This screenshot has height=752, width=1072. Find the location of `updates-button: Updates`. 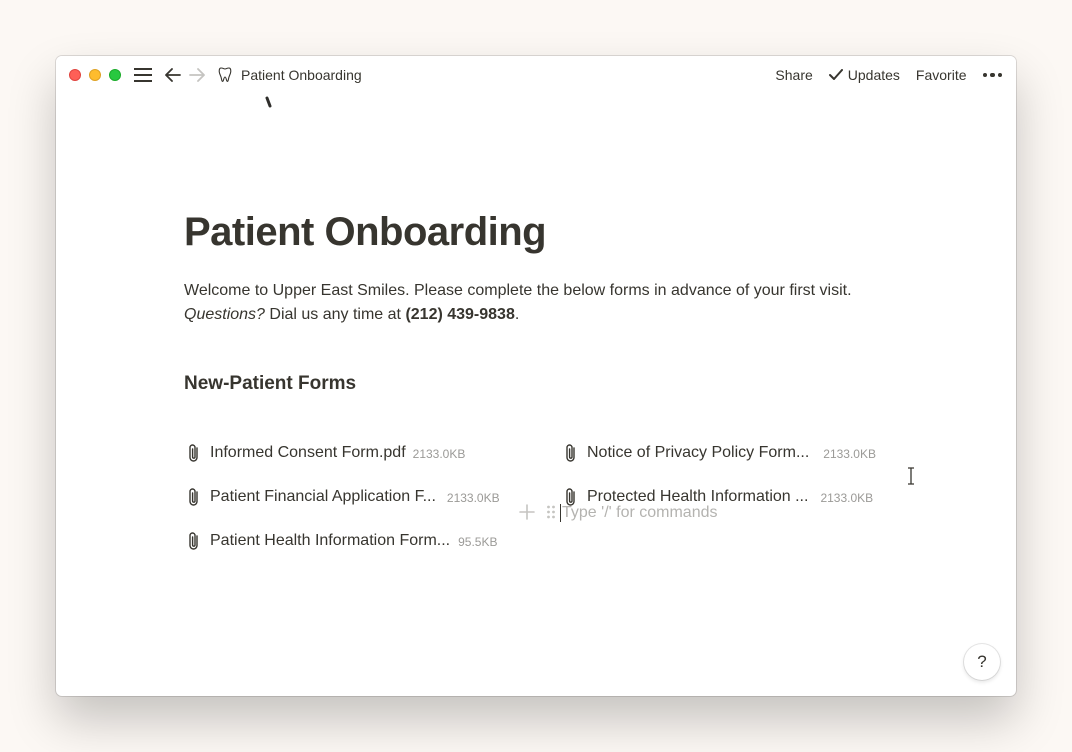

updates-button: Updates is located at coordinates (864, 75).